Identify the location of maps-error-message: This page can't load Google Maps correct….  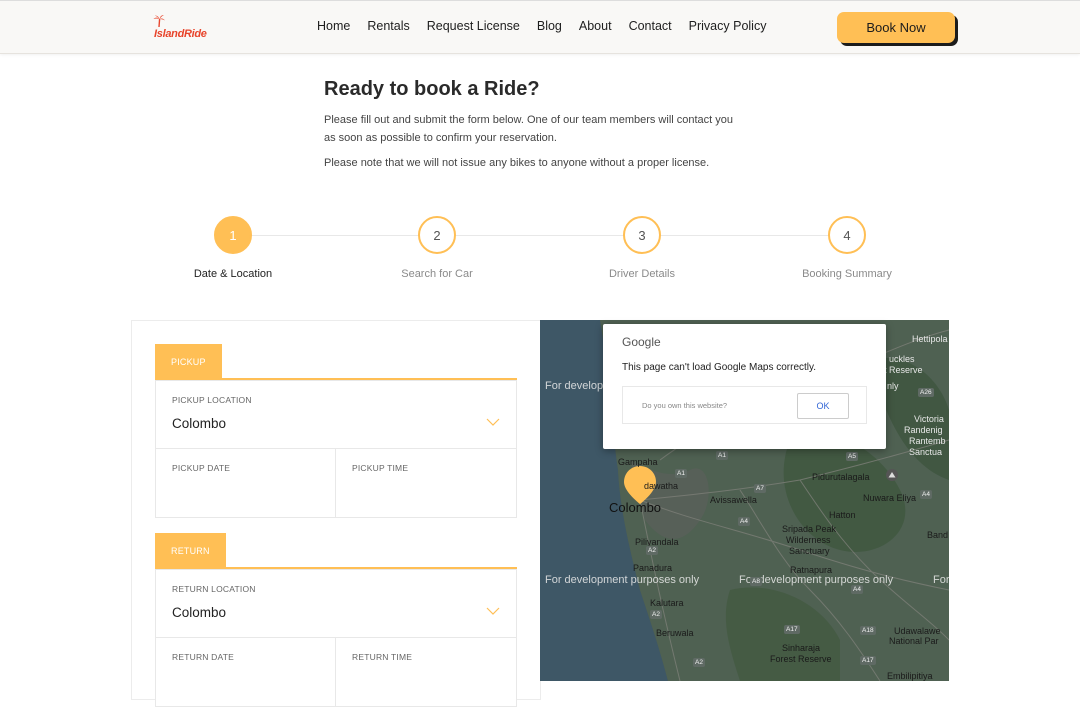
(719, 367).